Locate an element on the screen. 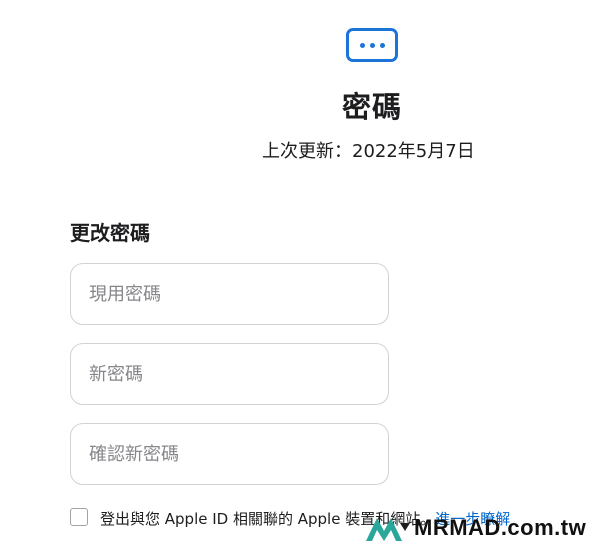 The height and width of the screenshot is (559, 600). last-updated-text: 上次更新：2022年5月7日 is located at coordinates (368, 151).